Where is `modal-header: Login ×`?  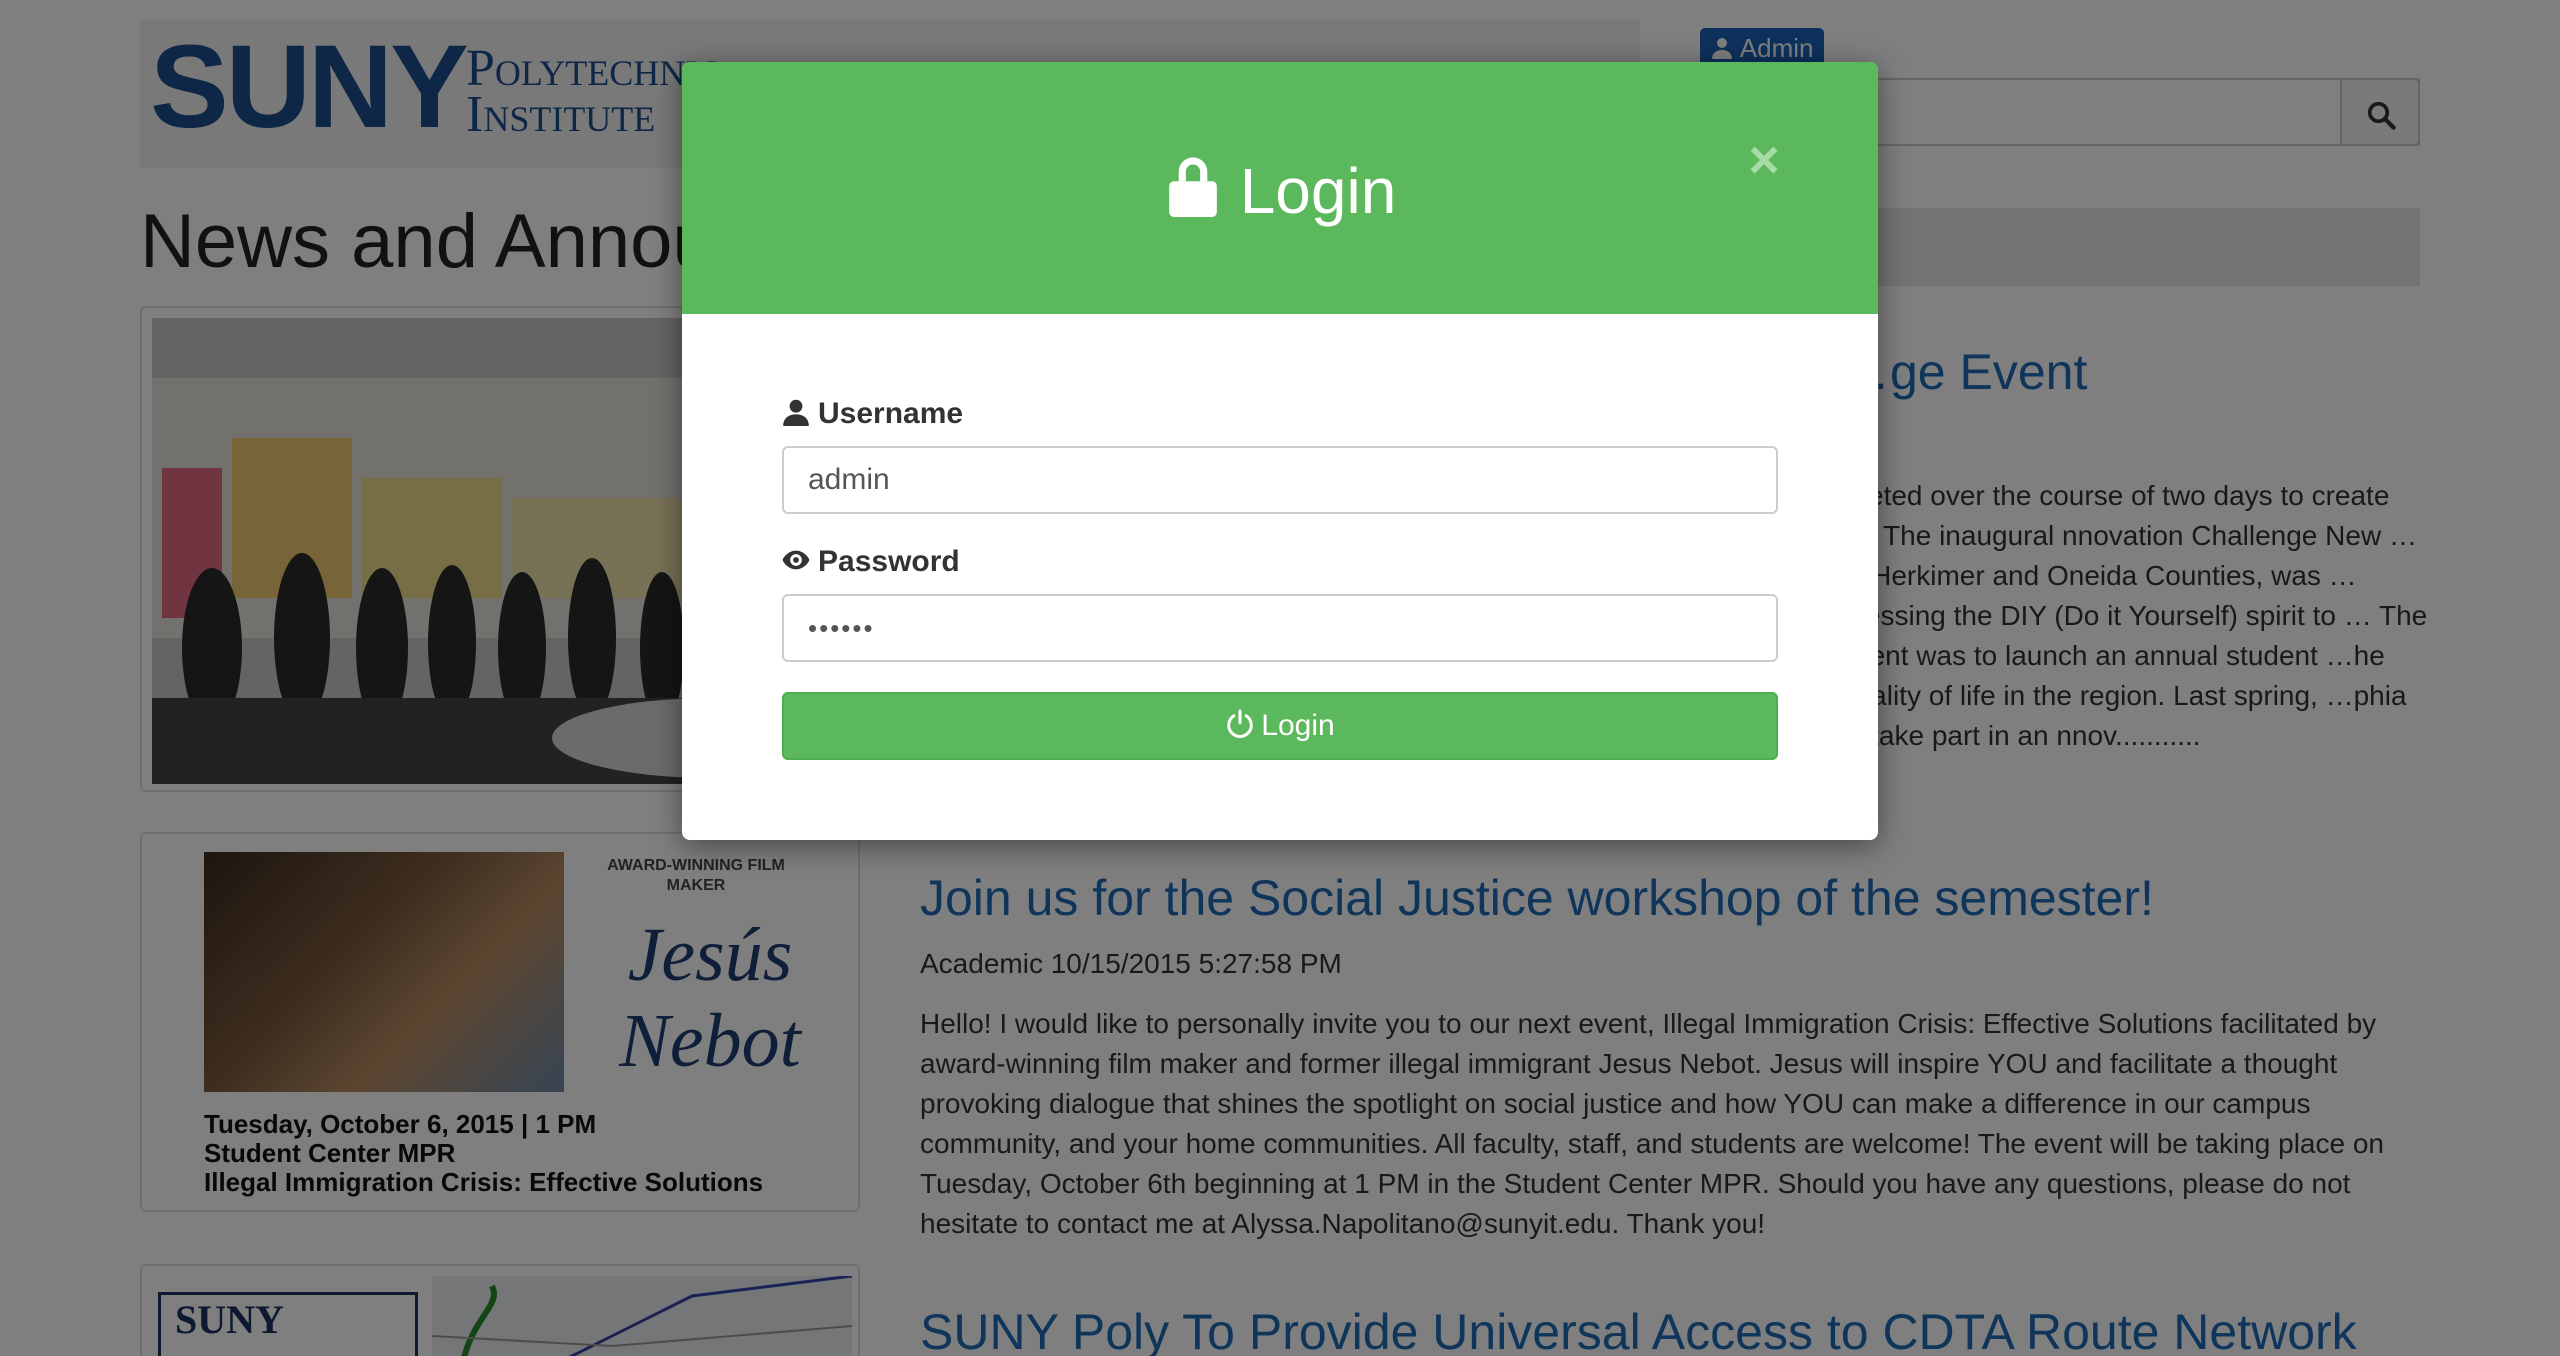 modal-header: Login × is located at coordinates (1280, 188).